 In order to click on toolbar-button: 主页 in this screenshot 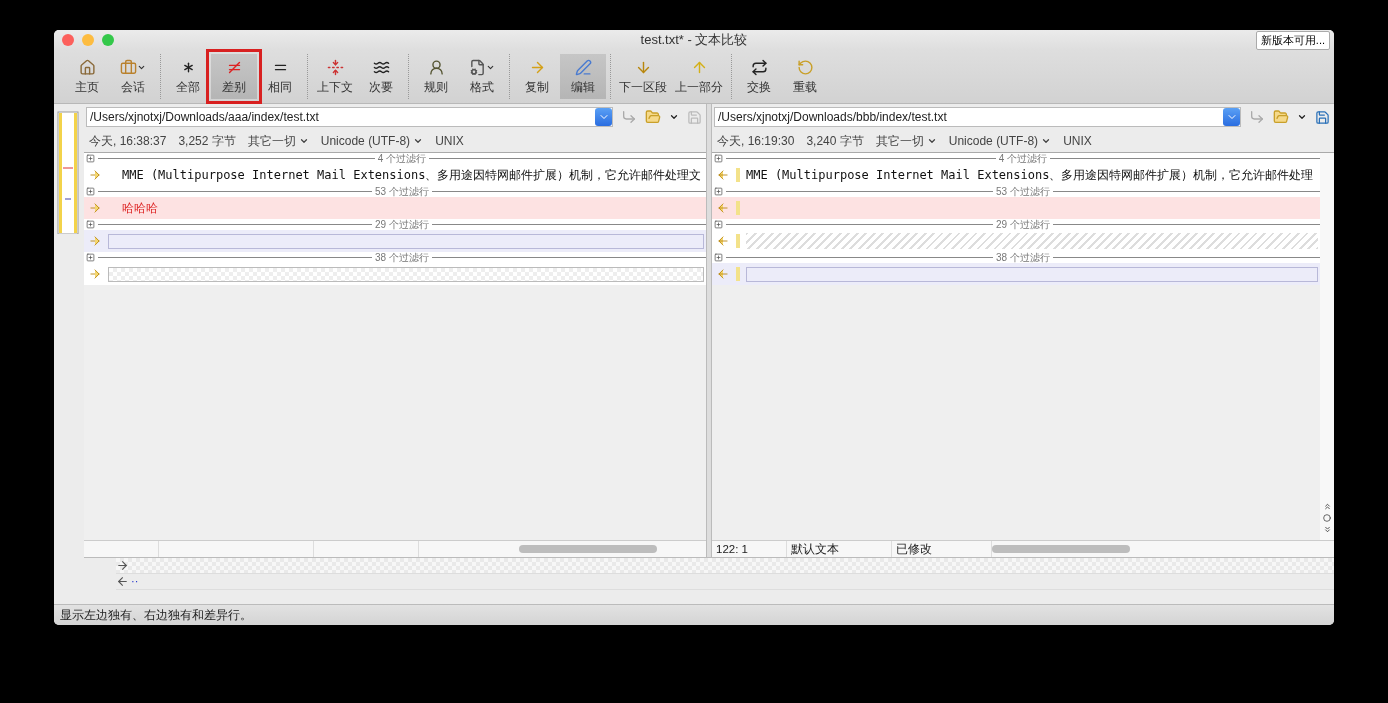, I will do `click(87, 76)`.